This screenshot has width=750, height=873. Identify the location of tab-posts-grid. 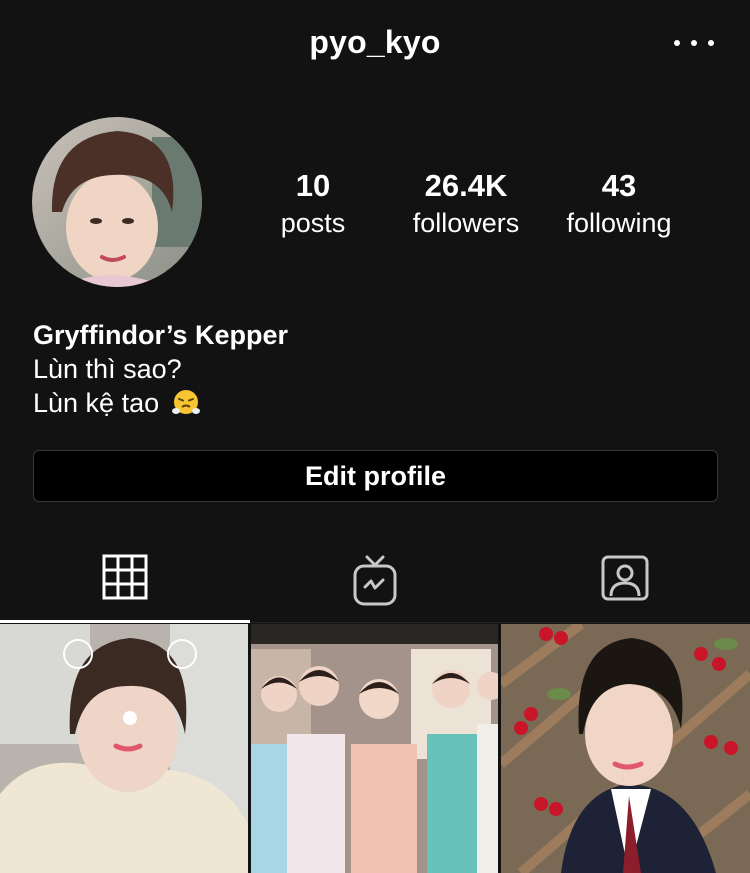
(125, 584).